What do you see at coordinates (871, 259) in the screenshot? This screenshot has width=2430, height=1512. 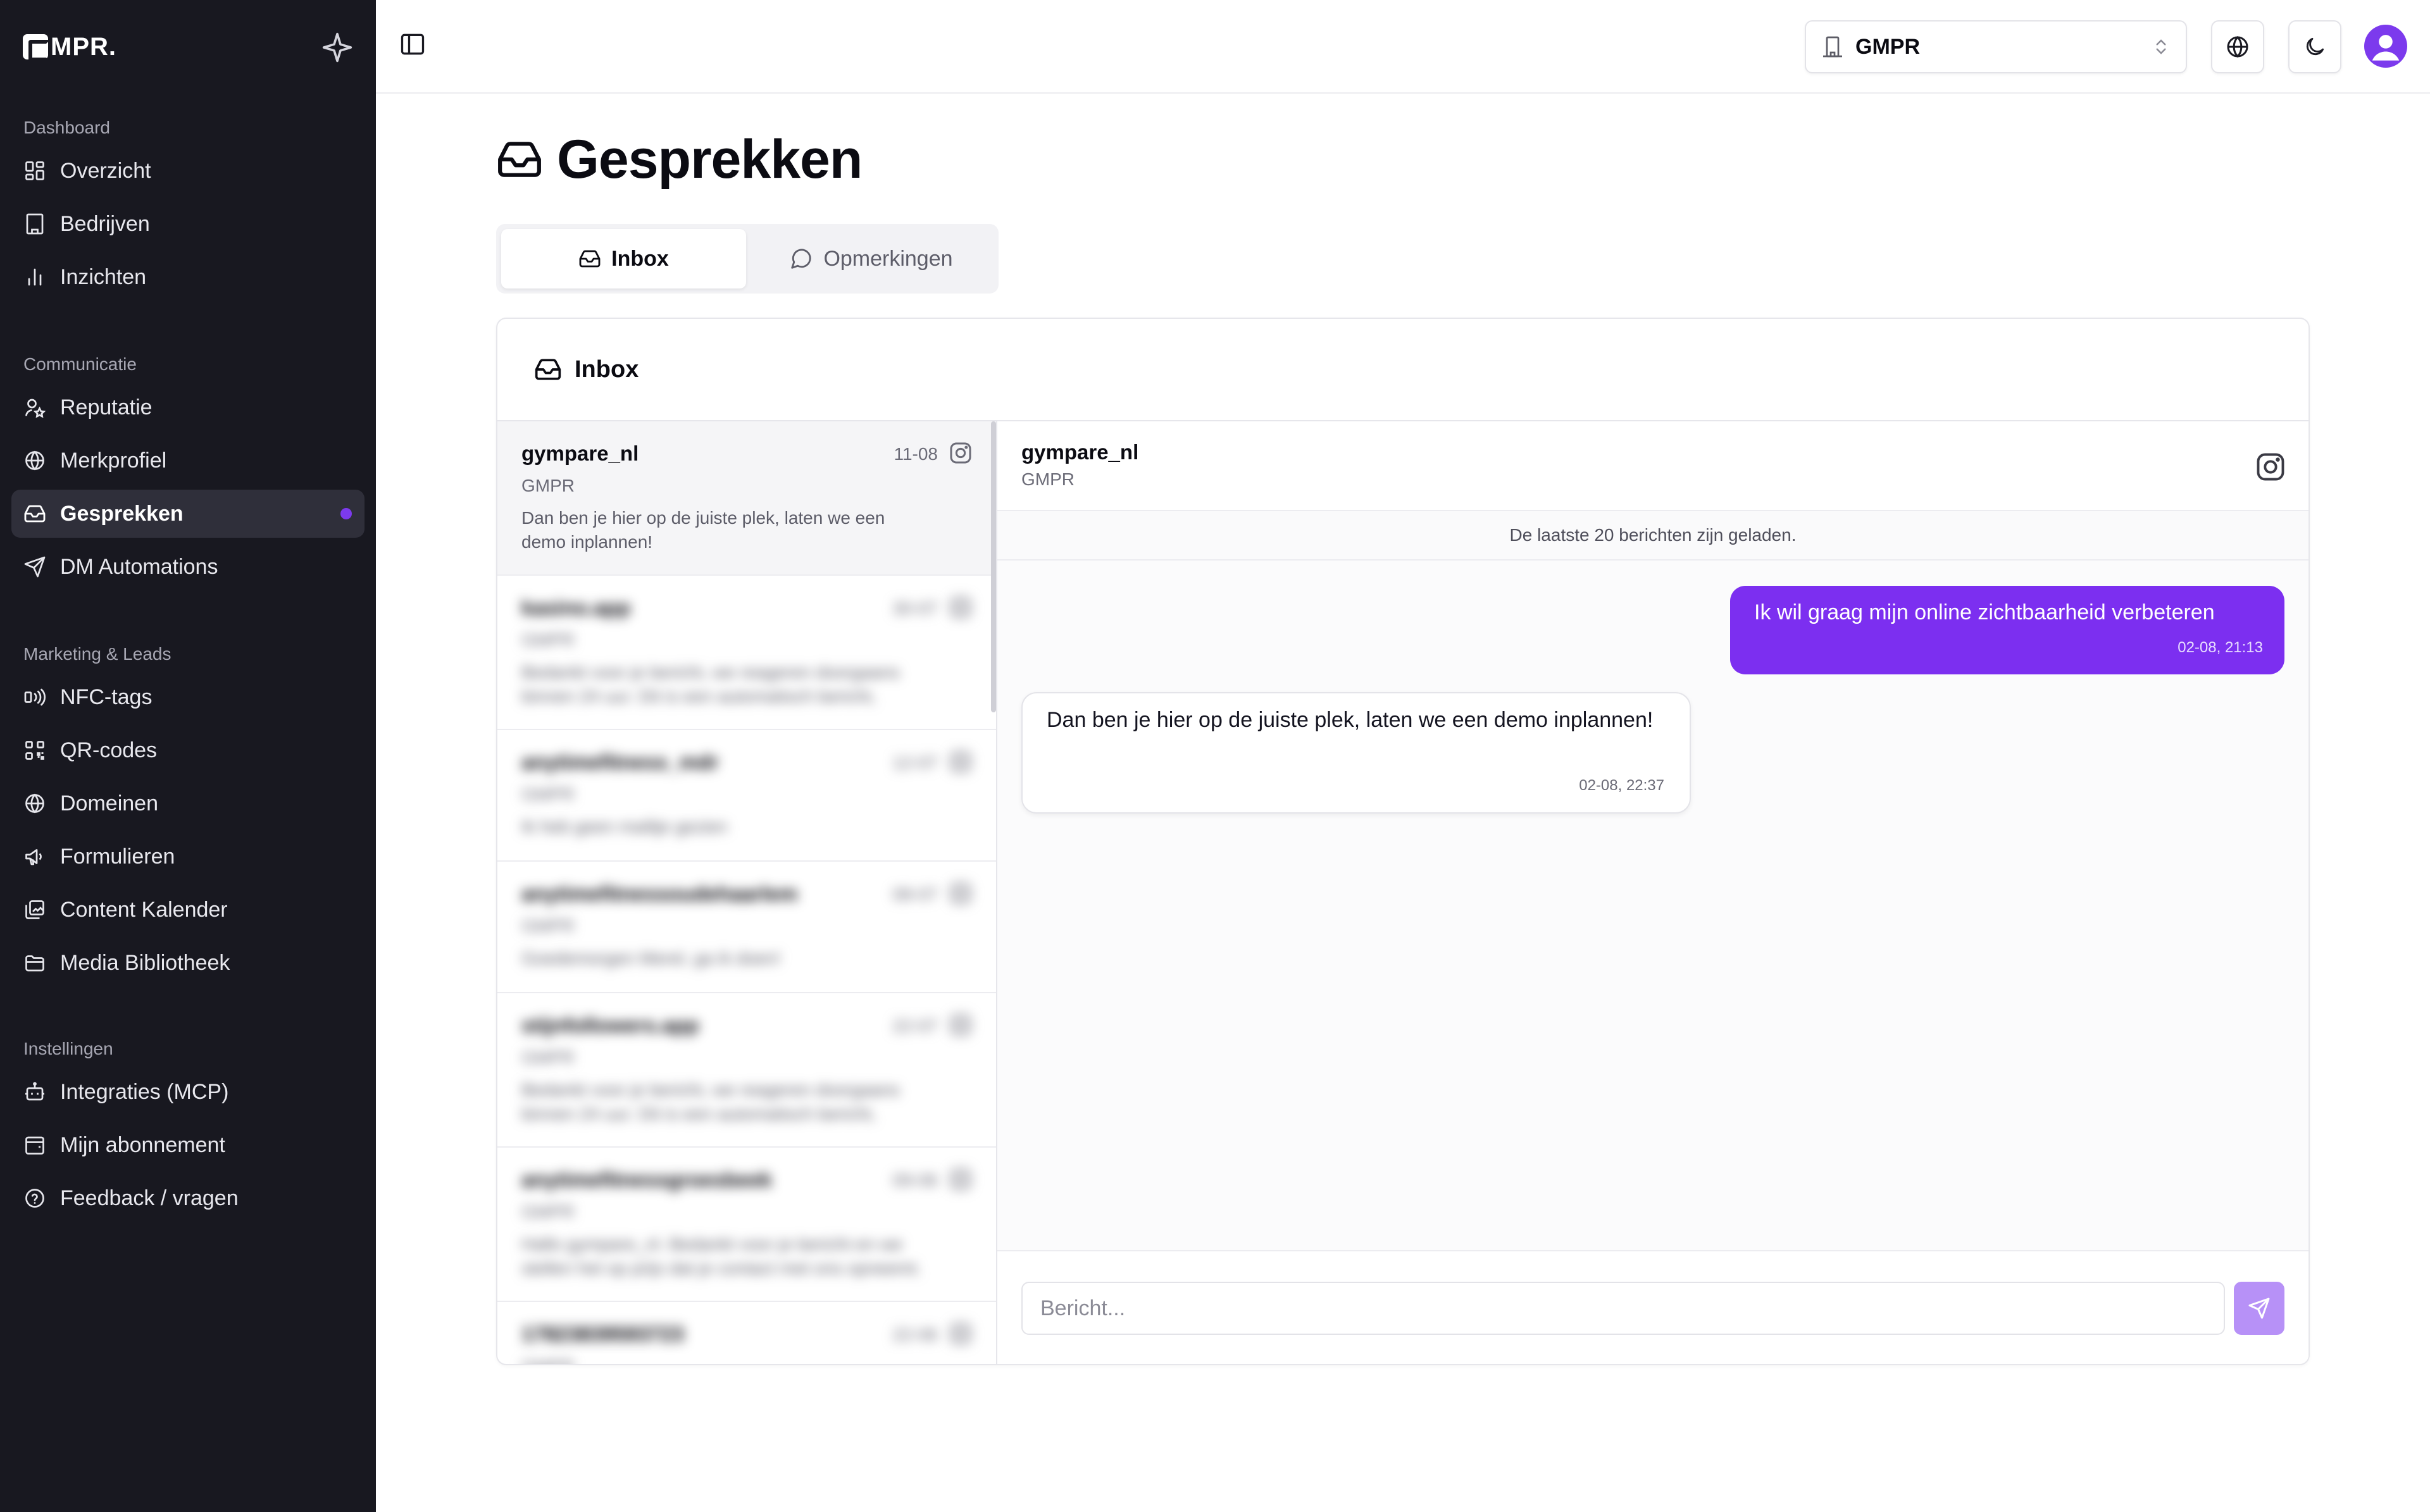 I see `tab-opmerkingen: Opmerkingen` at bounding box center [871, 259].